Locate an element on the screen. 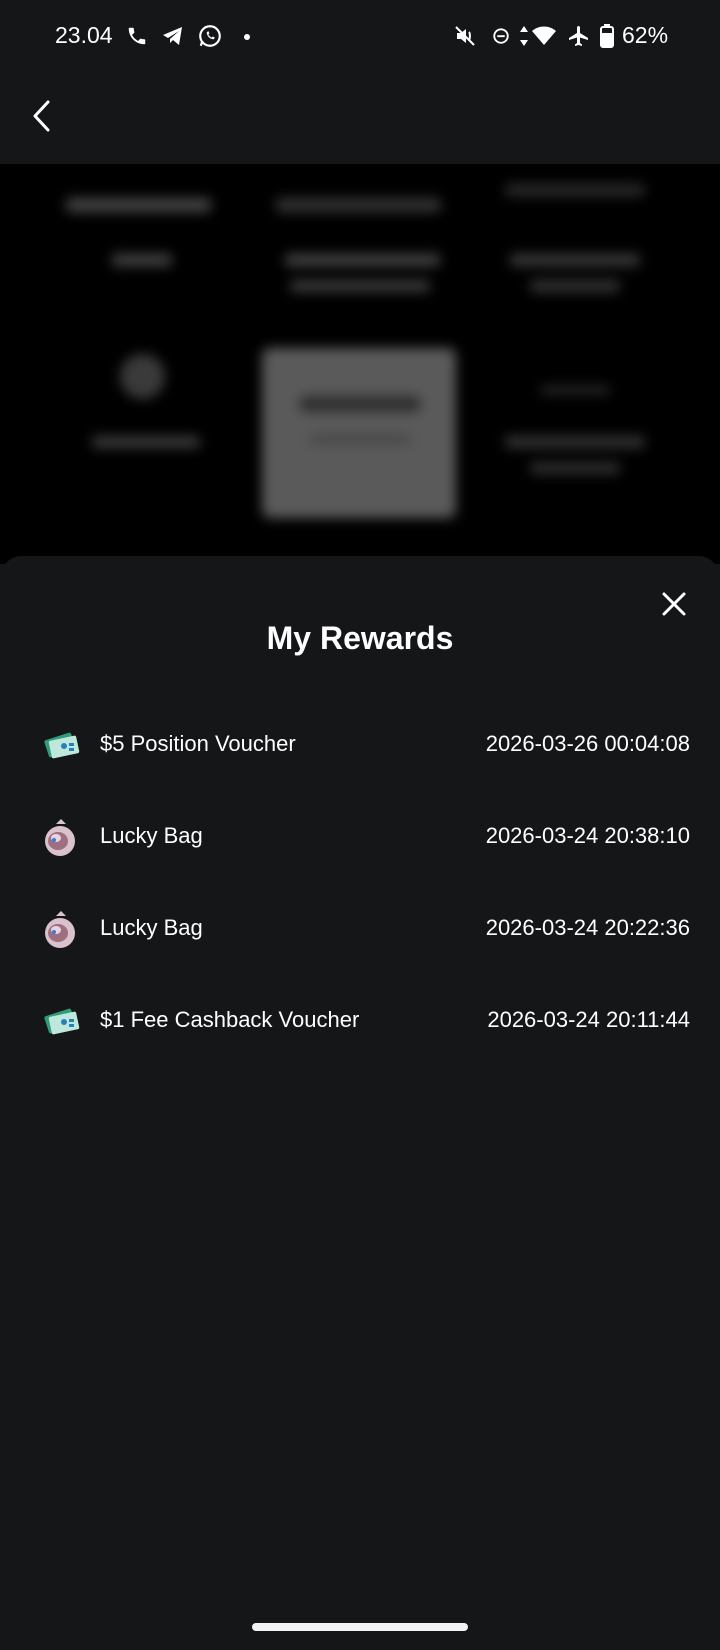  data-arrows-icon is located at coordinates (524, 36).